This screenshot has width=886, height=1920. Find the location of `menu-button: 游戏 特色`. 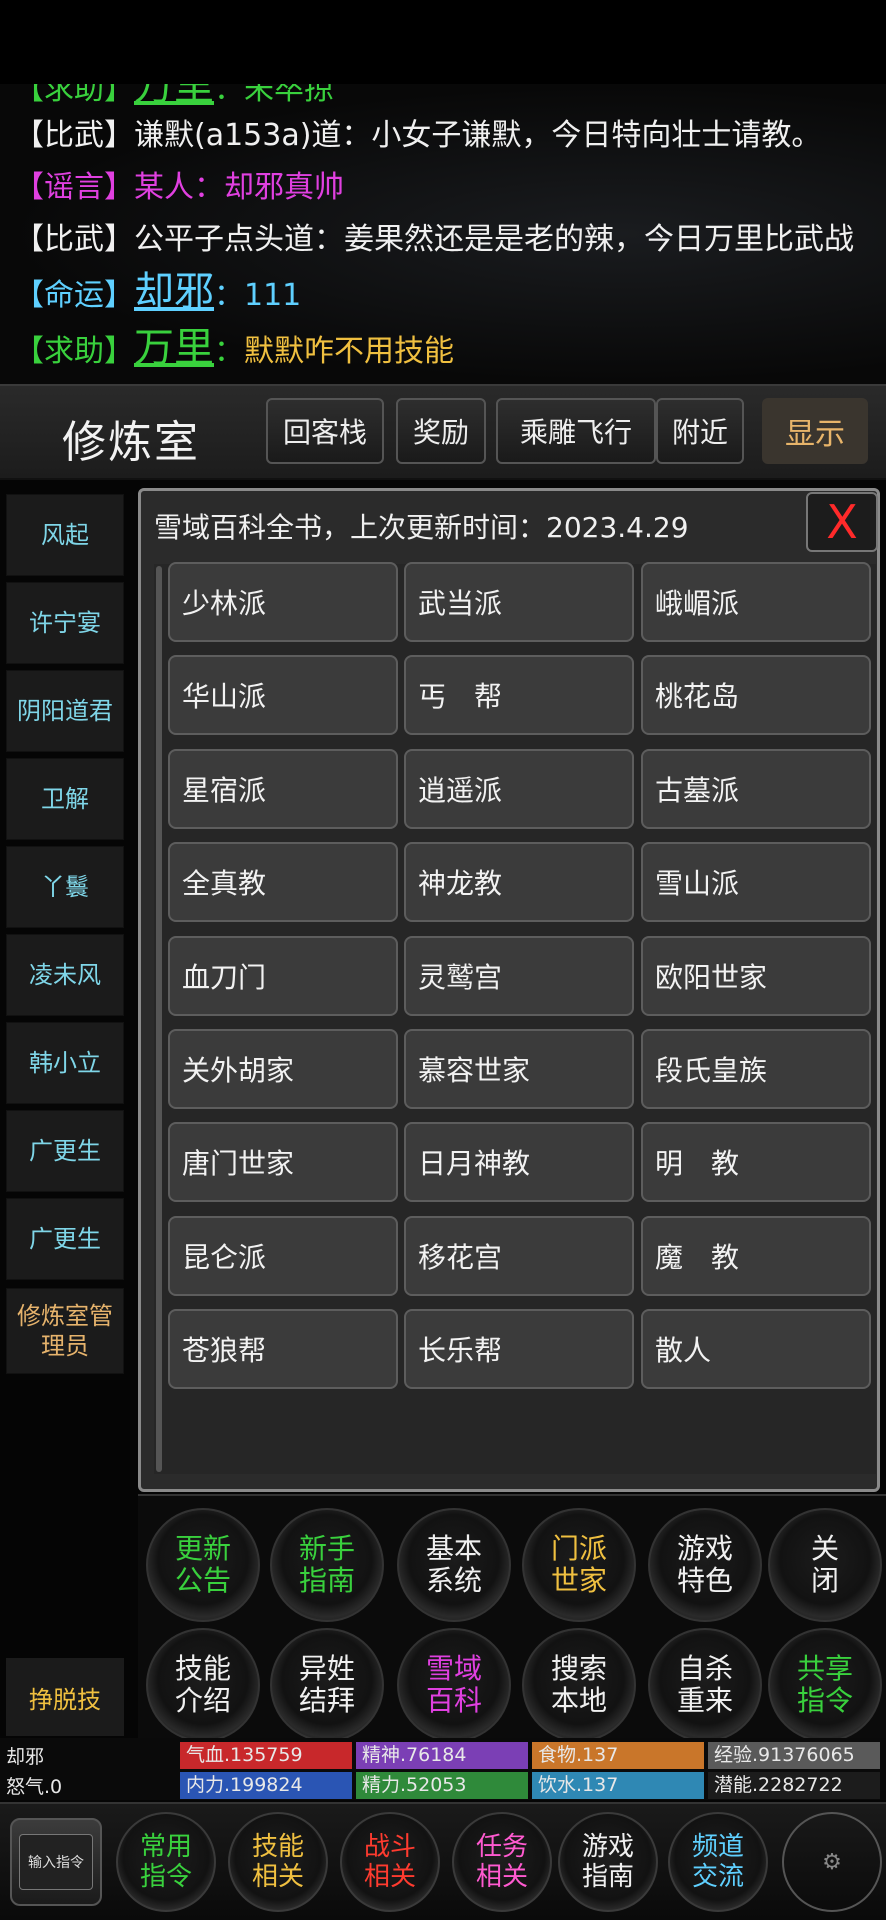

menu-button: 游戏 特色 is located at coordinates (705, 1565).